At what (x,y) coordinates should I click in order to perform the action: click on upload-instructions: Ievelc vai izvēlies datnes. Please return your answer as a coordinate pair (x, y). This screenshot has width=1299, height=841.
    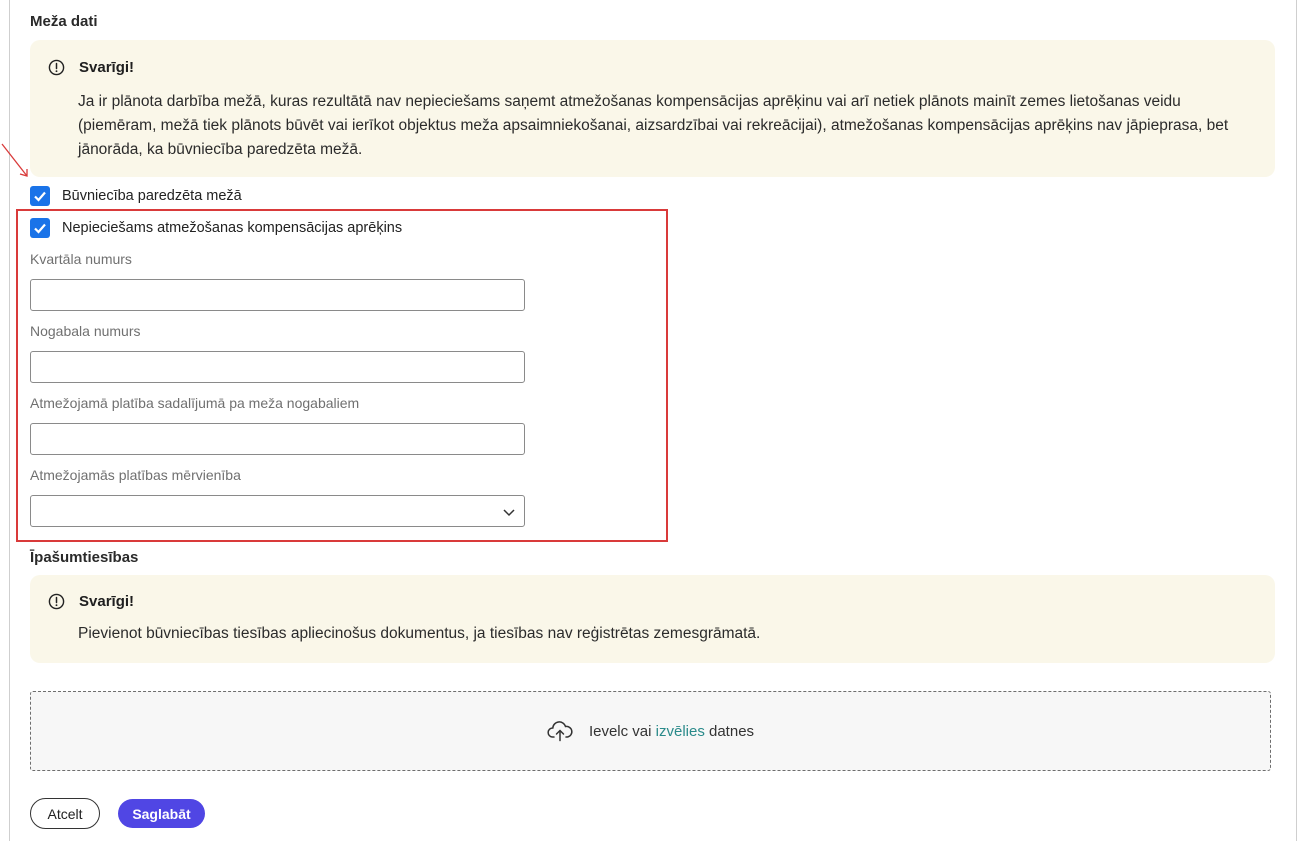
    Looking at the image, I should click on (671, 731).